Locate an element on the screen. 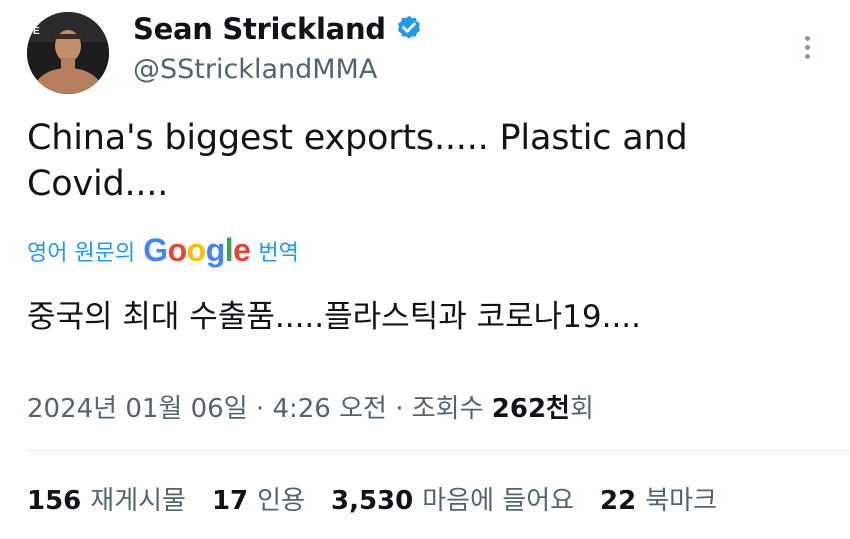 The image size is (850, 539). tweet-time: 4:26 오전 is located at coordinates (329, 409).